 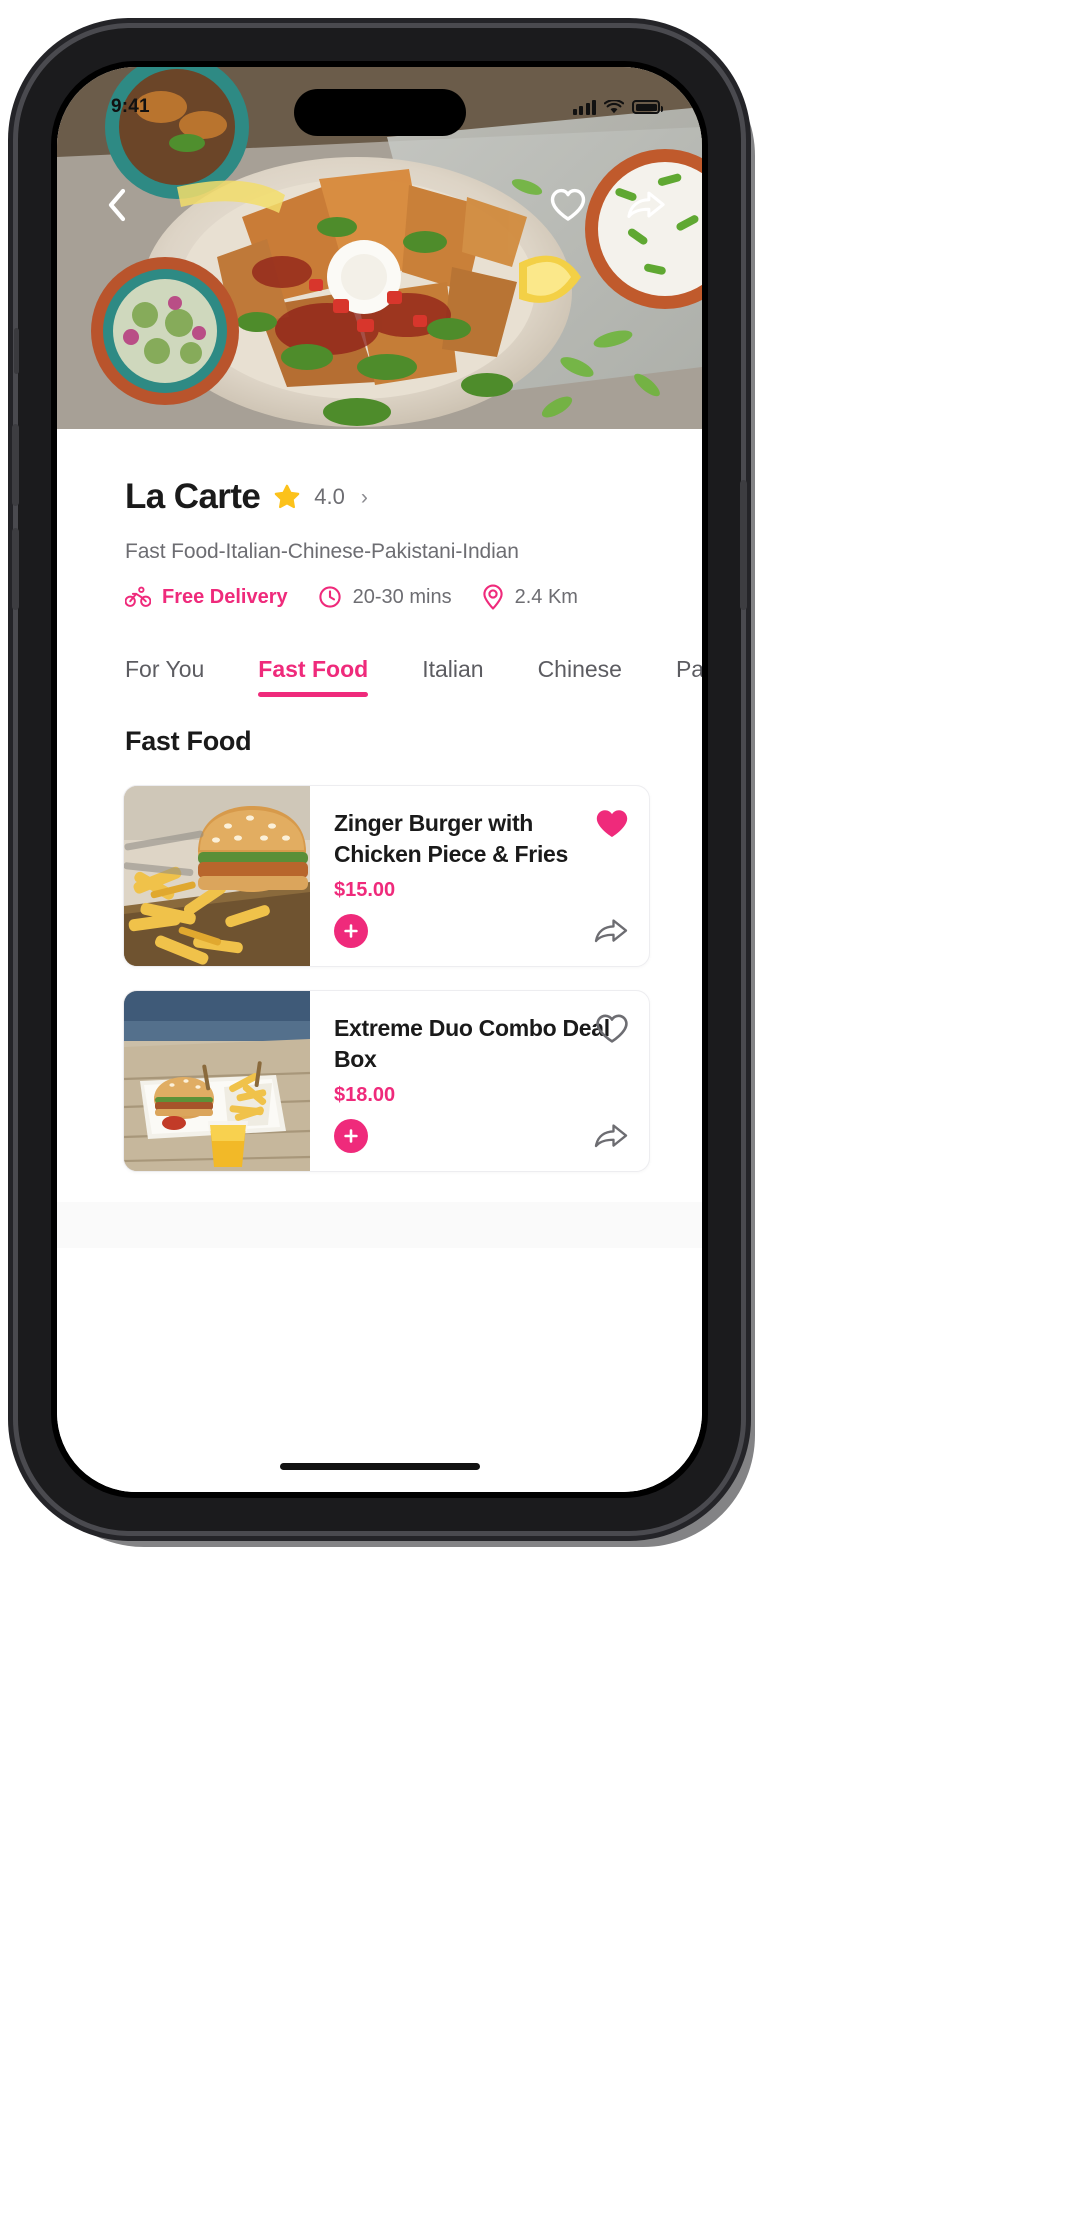 I want to click on wifi-icon, so click(x=614, y=106).